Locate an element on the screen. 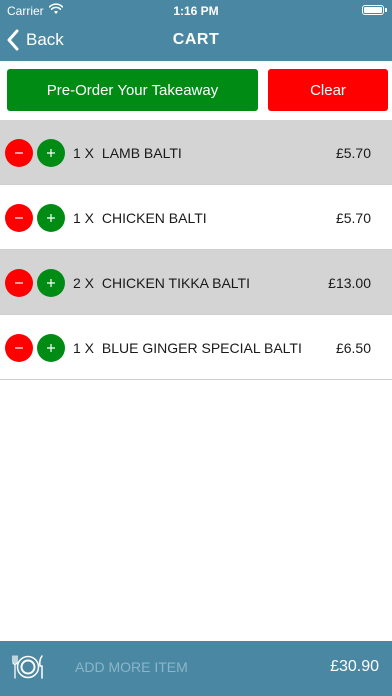 Image resolution: width=392 pixels, height=696 pixels. item-description: 1 X LAMB BALTI is located at coordinates (127, 153).